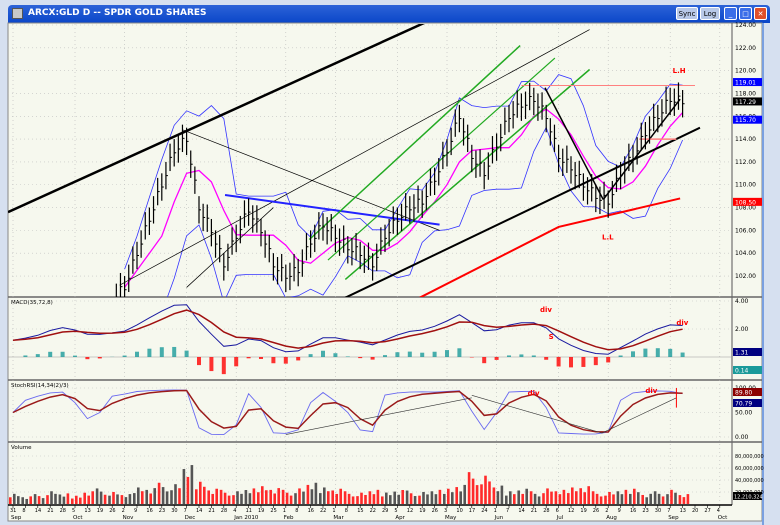 The image size is (780, 525). What do you see at coordinates (422, 511) in the screenshot?
I see `x-axis-day-label: 19` at bounding box center [422, 511].